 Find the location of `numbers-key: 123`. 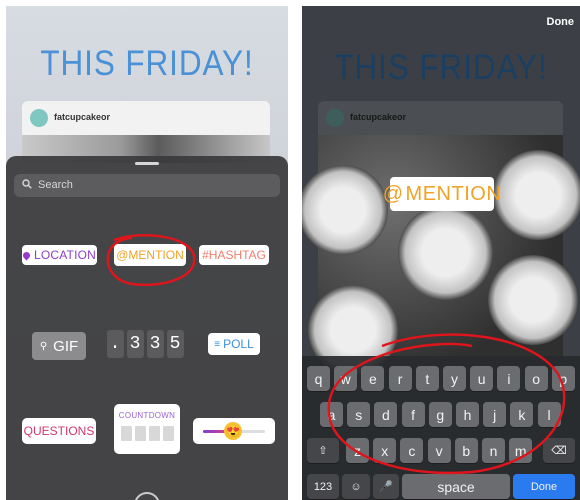

numbers-key: 123 is located at coordinates (323, 486).